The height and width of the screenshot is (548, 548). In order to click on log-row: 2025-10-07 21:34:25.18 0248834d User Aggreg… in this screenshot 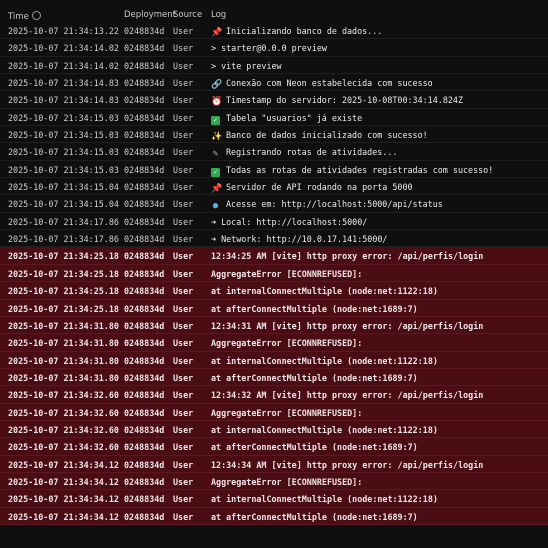, I will do `click(274, 273)`.